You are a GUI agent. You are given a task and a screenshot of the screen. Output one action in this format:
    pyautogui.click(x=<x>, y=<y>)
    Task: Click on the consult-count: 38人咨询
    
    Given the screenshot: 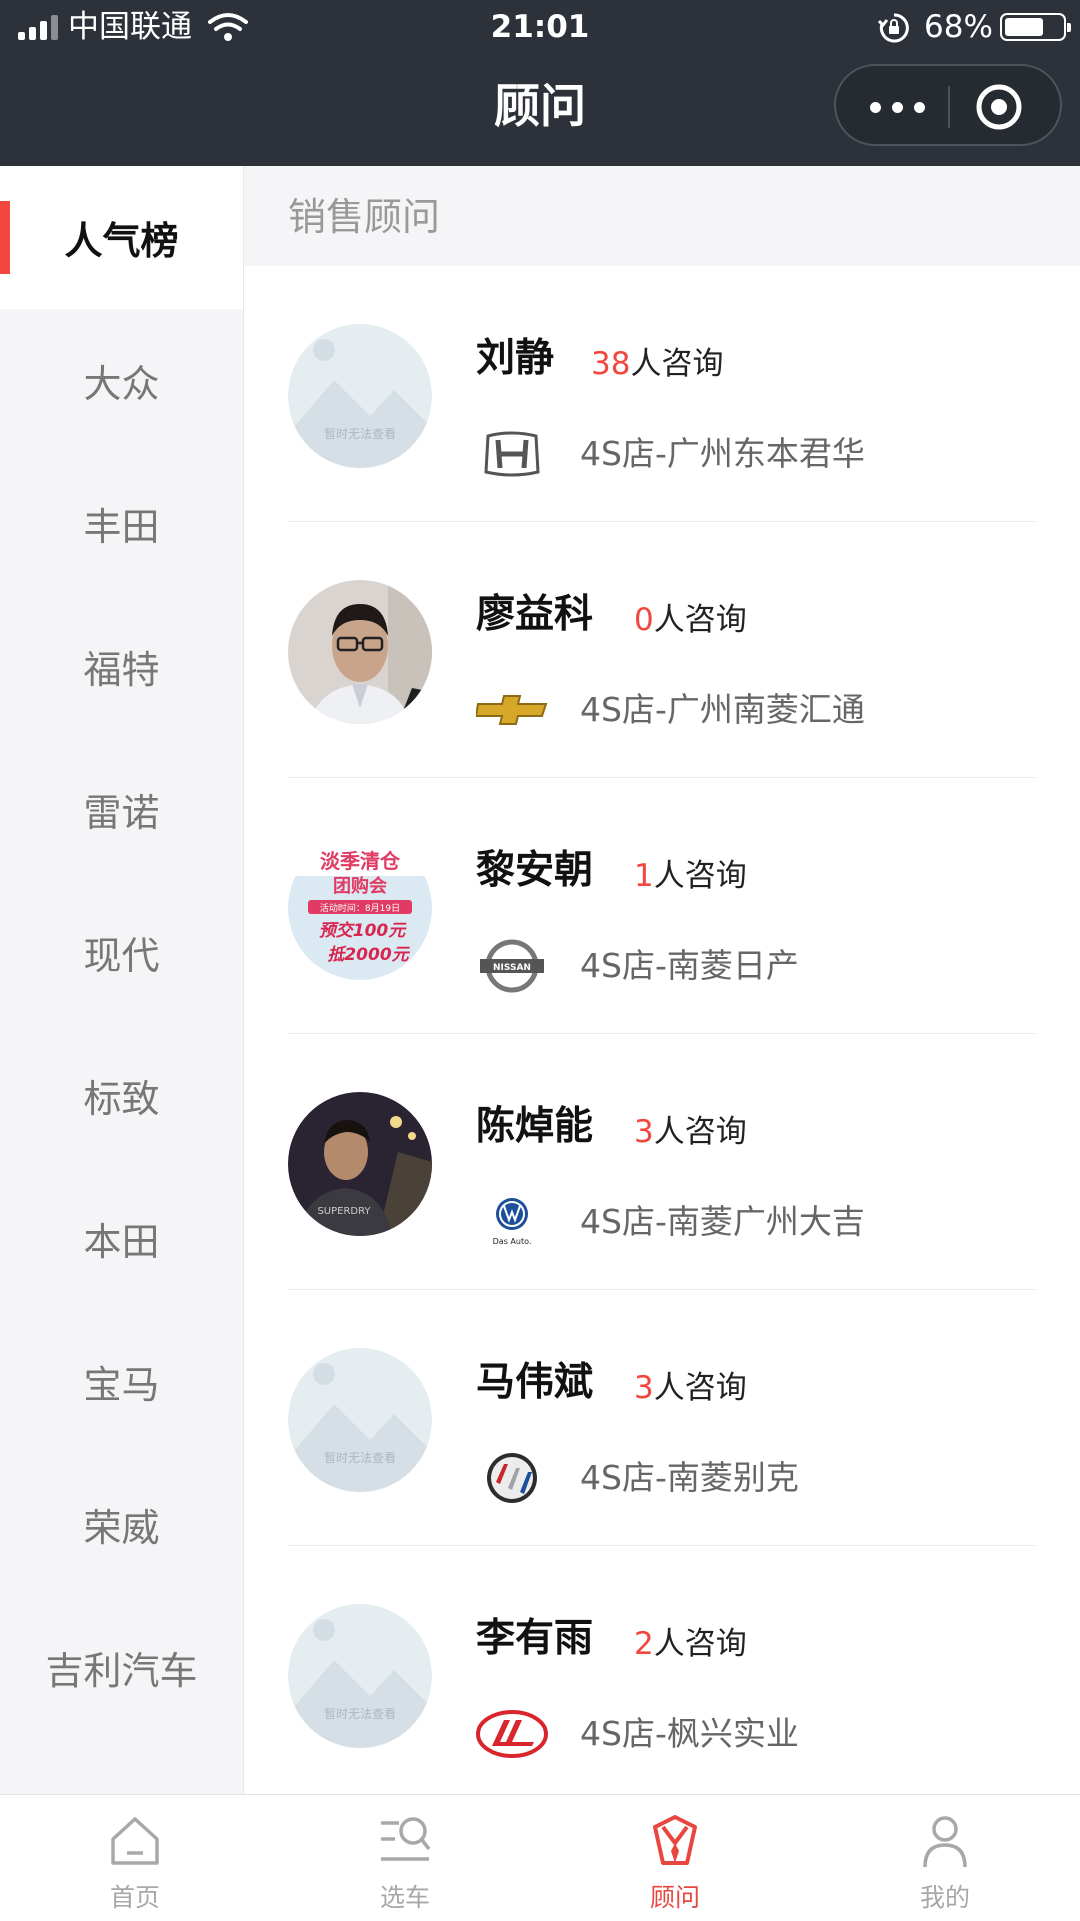 What is the action you would take?
    pyautogui.click(x=657, y=364)
    